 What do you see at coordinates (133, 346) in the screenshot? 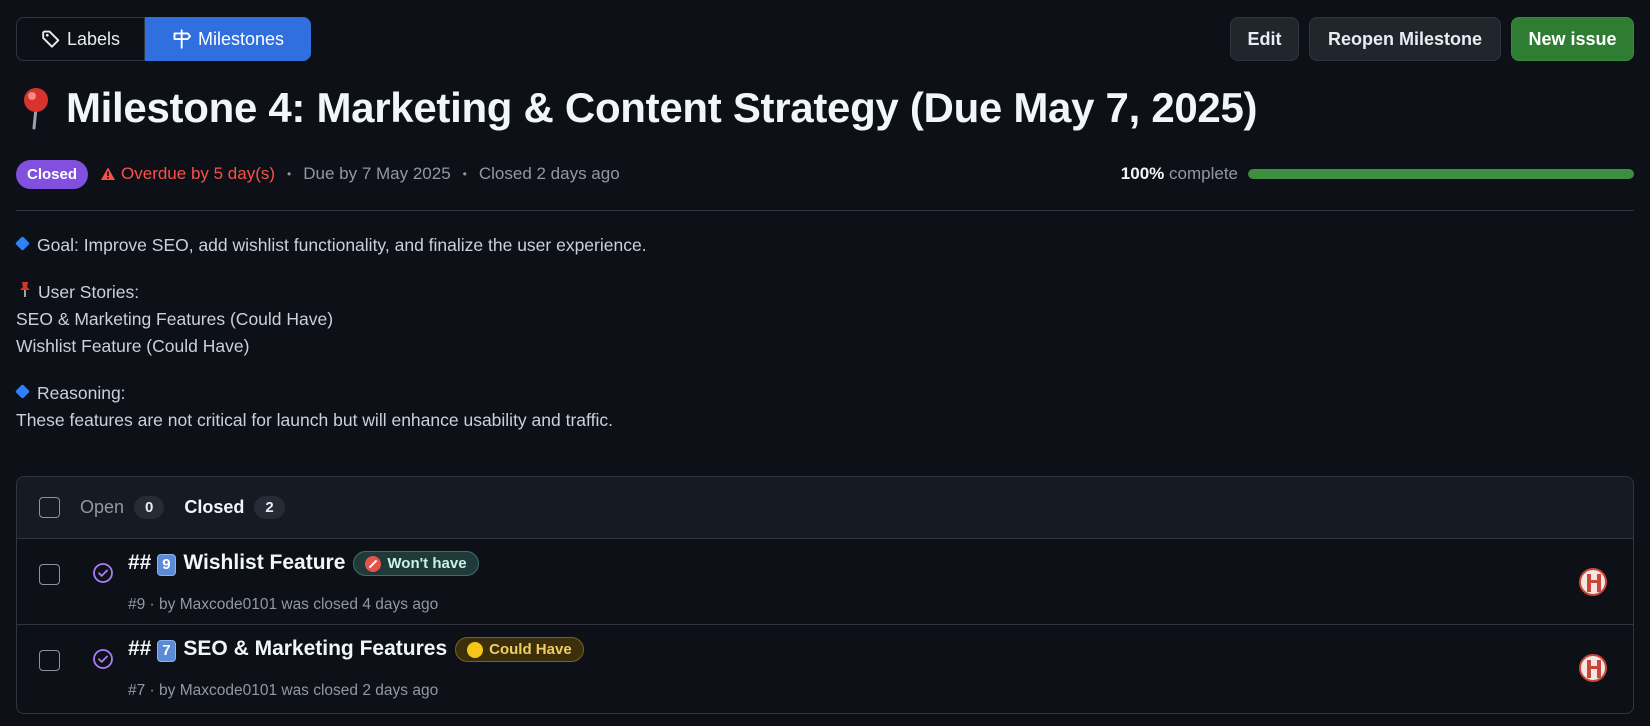
I see `user-story-2: Wishlist Feature (Could Have)` at bounding box center [133, 346].